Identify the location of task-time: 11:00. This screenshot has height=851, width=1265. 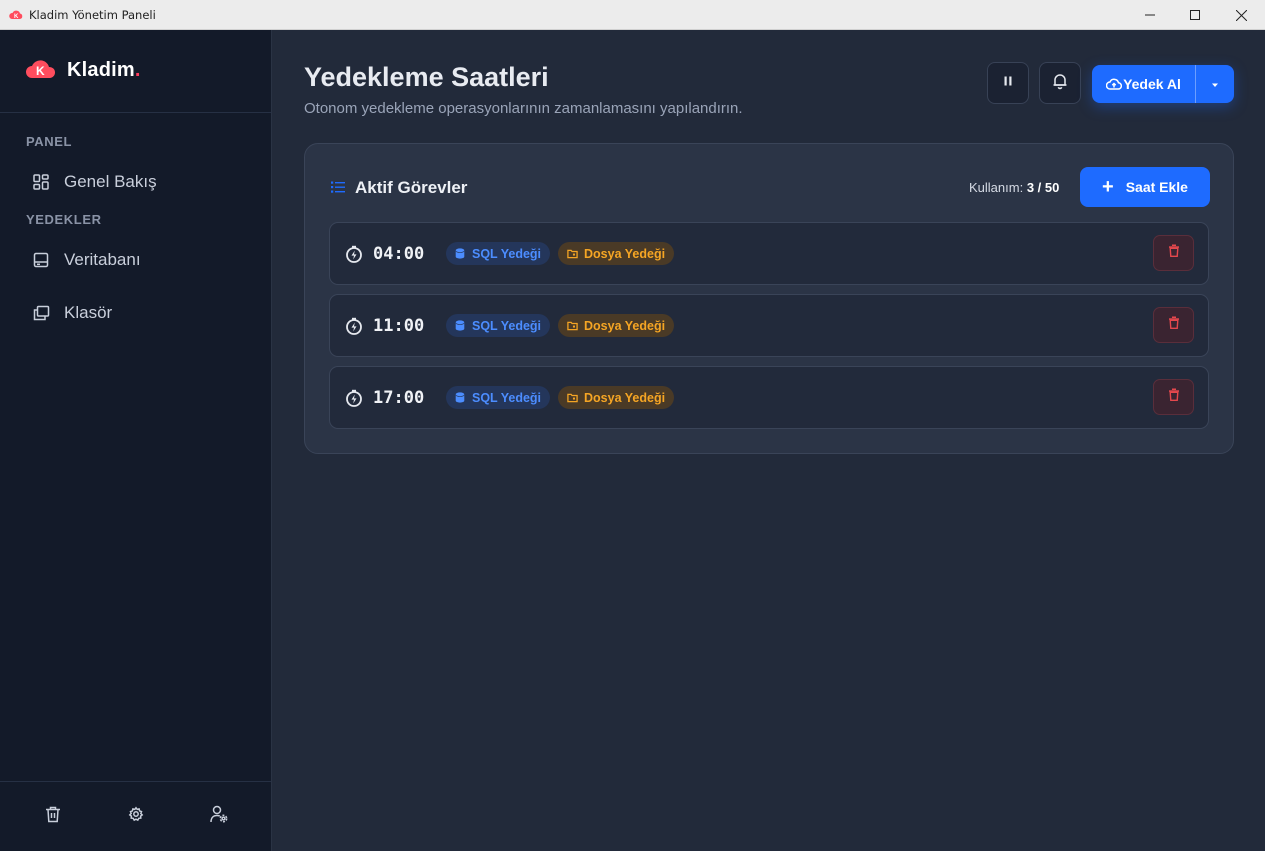
(399, 326).